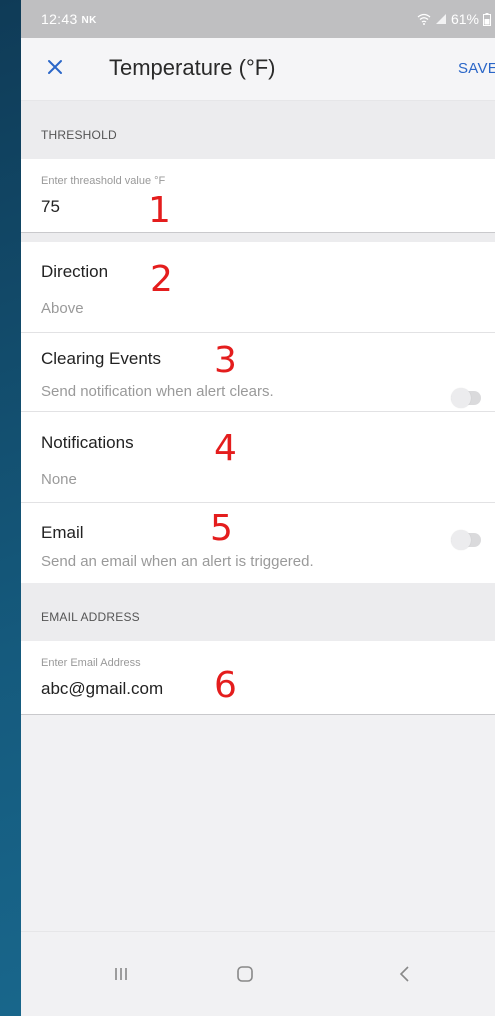 The height and width of the screenshot is (1016, 495). I want to click on email-toggle, so click(466, 540).